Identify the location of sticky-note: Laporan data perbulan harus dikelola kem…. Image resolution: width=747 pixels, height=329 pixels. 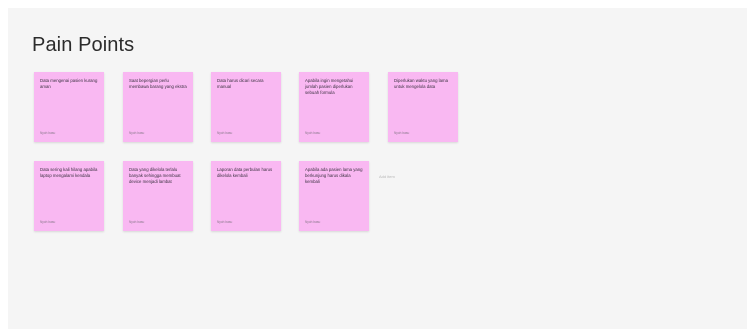
(246, 196).